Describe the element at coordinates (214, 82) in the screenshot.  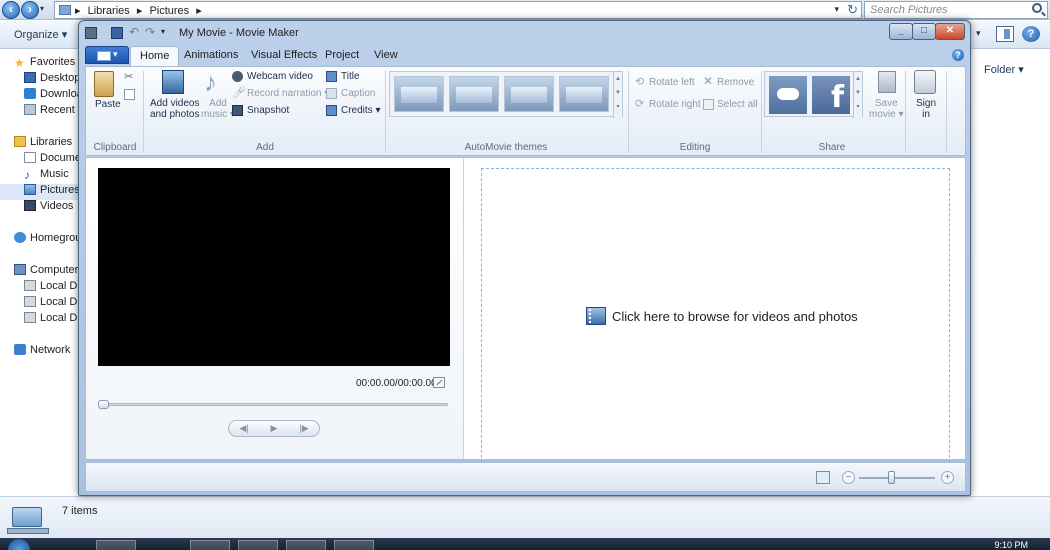
I see `music-note-icon: ♪` at that location.